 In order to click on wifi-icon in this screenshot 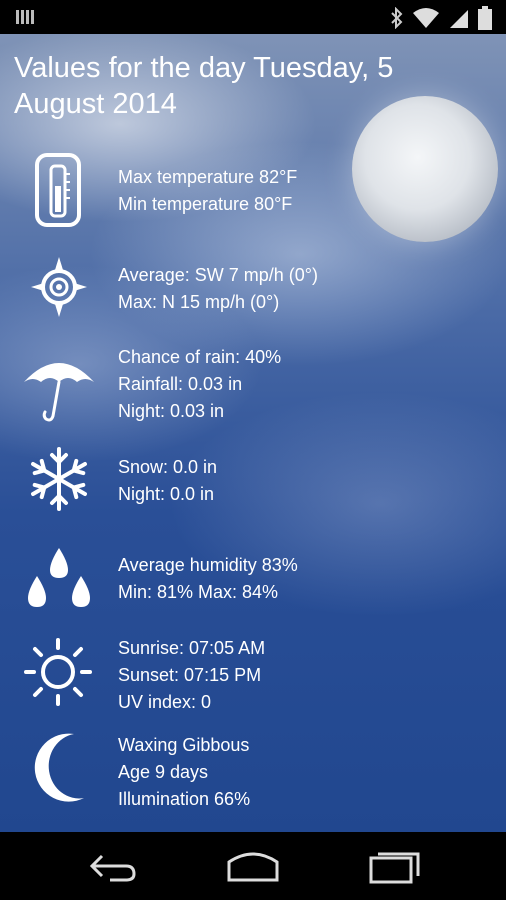, I will do `click(426, 20)`.